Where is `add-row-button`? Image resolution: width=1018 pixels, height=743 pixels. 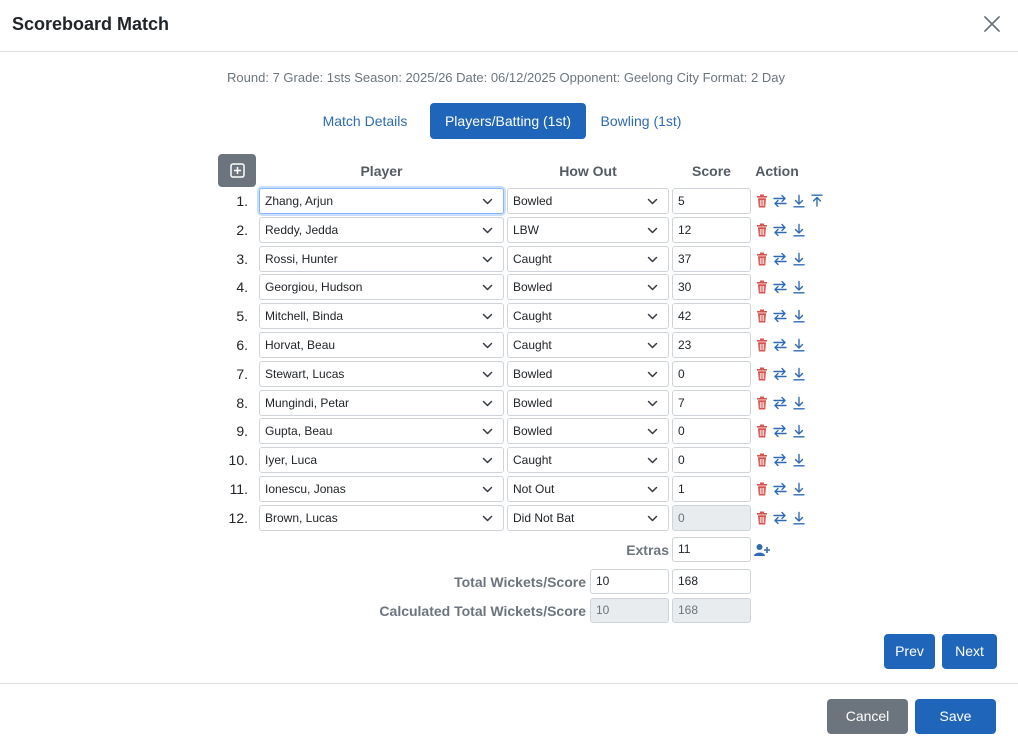
add-row-button is located at coordinates (237, 170).